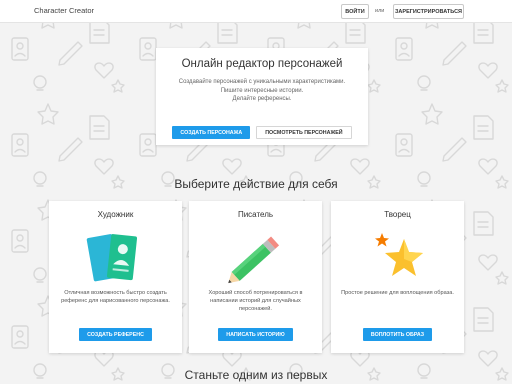  What do you see at coordinates (211, 132) in the screenshot?
I see `create-character-button: Создать персонажа` at bounding box center [211, 132].